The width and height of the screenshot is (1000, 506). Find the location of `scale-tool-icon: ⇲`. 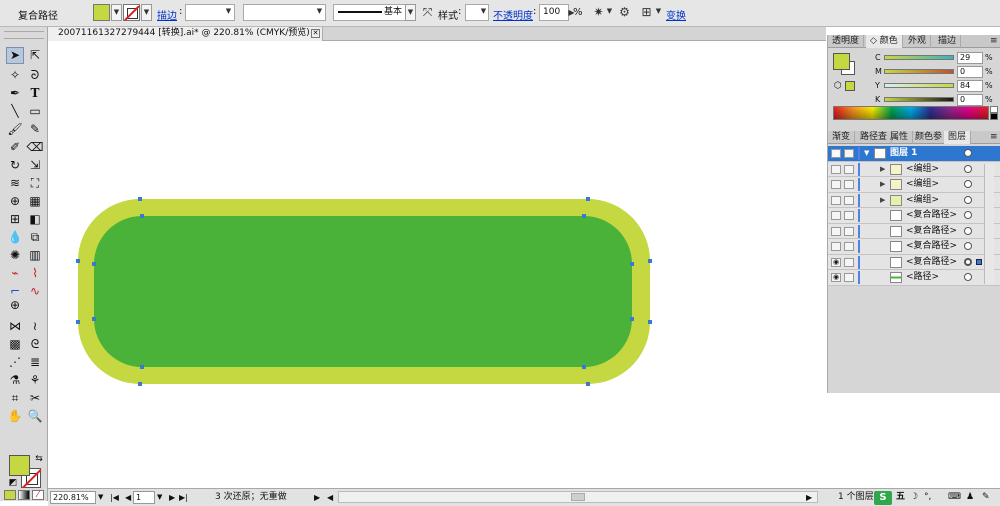

scale-tool-icon: ⇲ is located at coordinates (35, 165).